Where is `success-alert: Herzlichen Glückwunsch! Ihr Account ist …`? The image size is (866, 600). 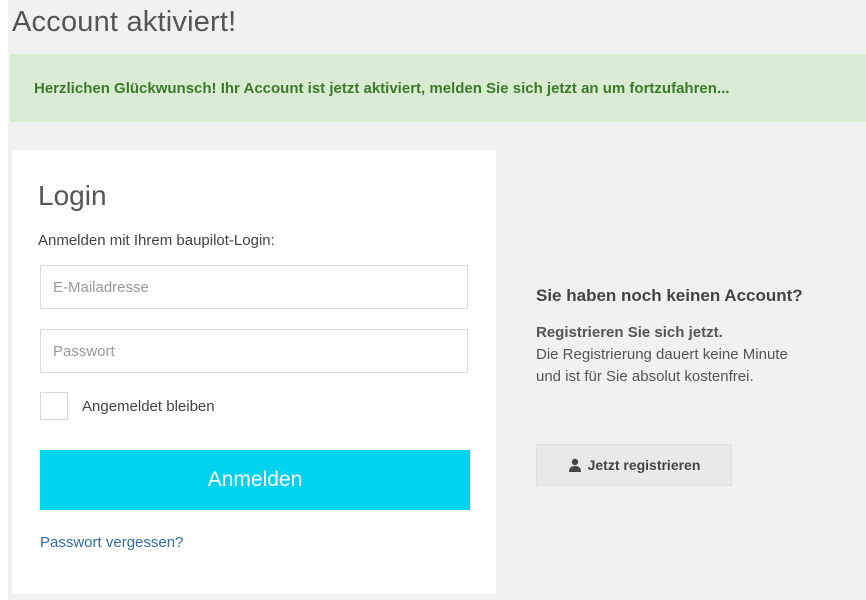 success-alert: Herzlichen Glückwunsch! Ihr Account ist … is located at coordinates (438, 88).